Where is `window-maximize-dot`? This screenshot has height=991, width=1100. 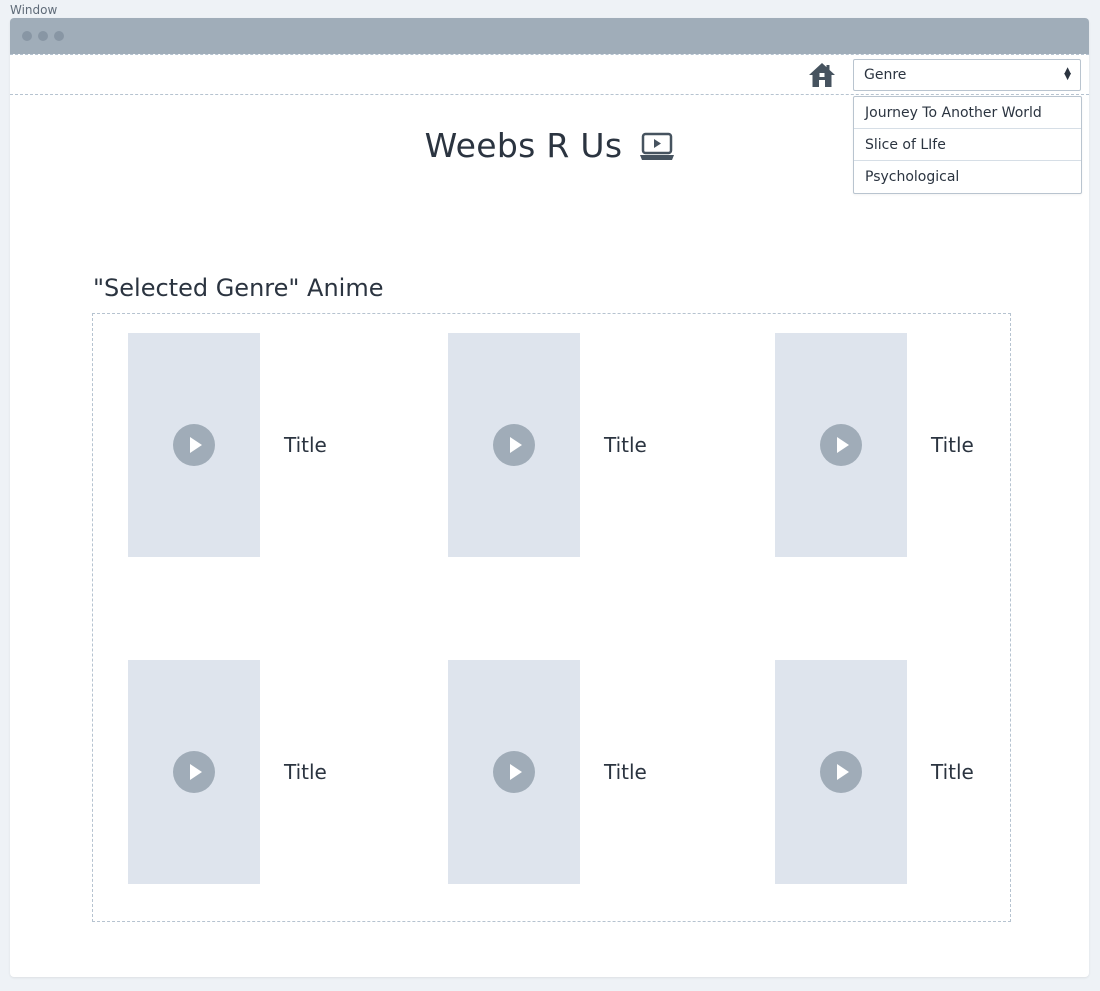
window-maximize-dot is located at coordinates (59, 36).